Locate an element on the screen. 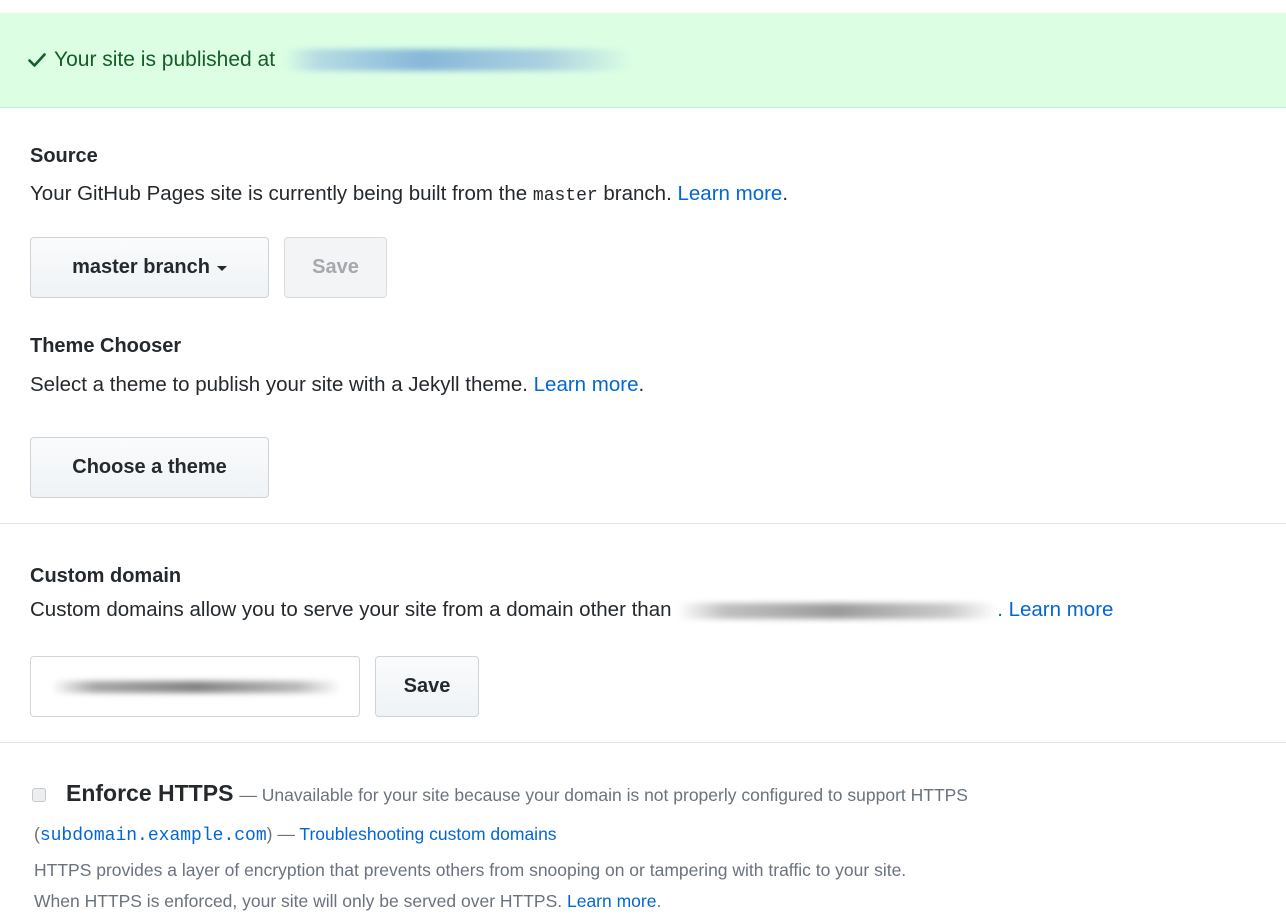 The width and height of the screenshot is (1286, 917). troubleshooting-link: Troubleshooting custom domains is located at coordinates (427, 834).